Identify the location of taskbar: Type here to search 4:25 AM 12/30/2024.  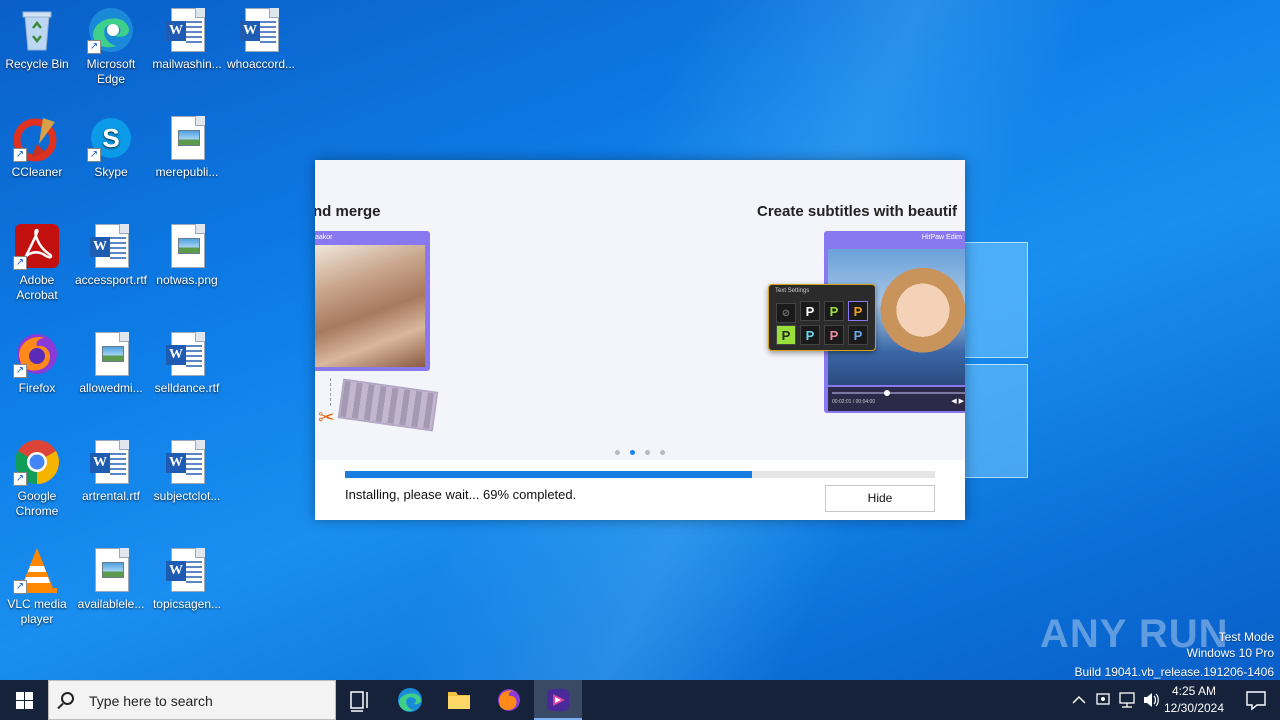
(640, 700).